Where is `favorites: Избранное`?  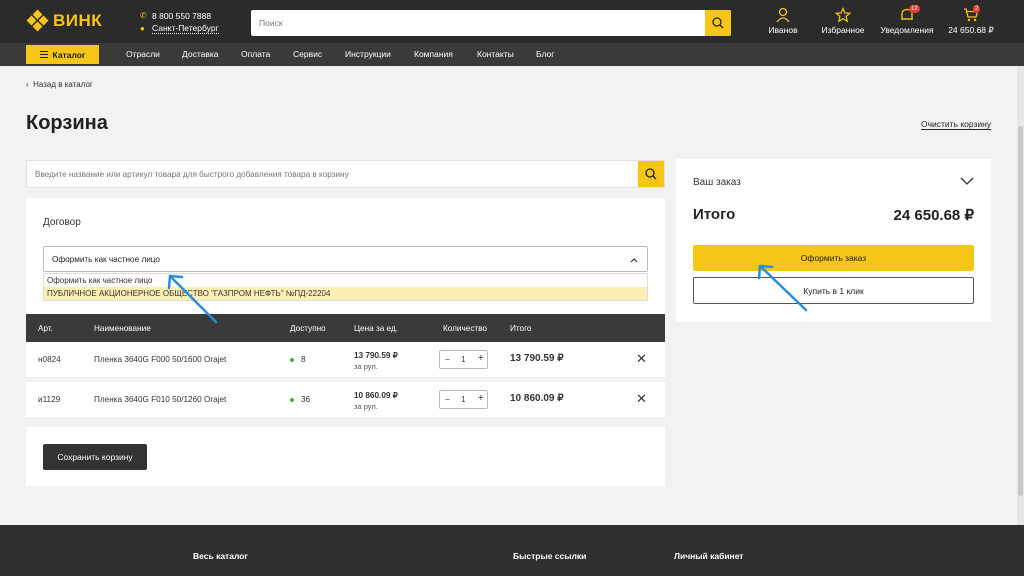 favorites: Избранное is located at coordinates (843, 21).